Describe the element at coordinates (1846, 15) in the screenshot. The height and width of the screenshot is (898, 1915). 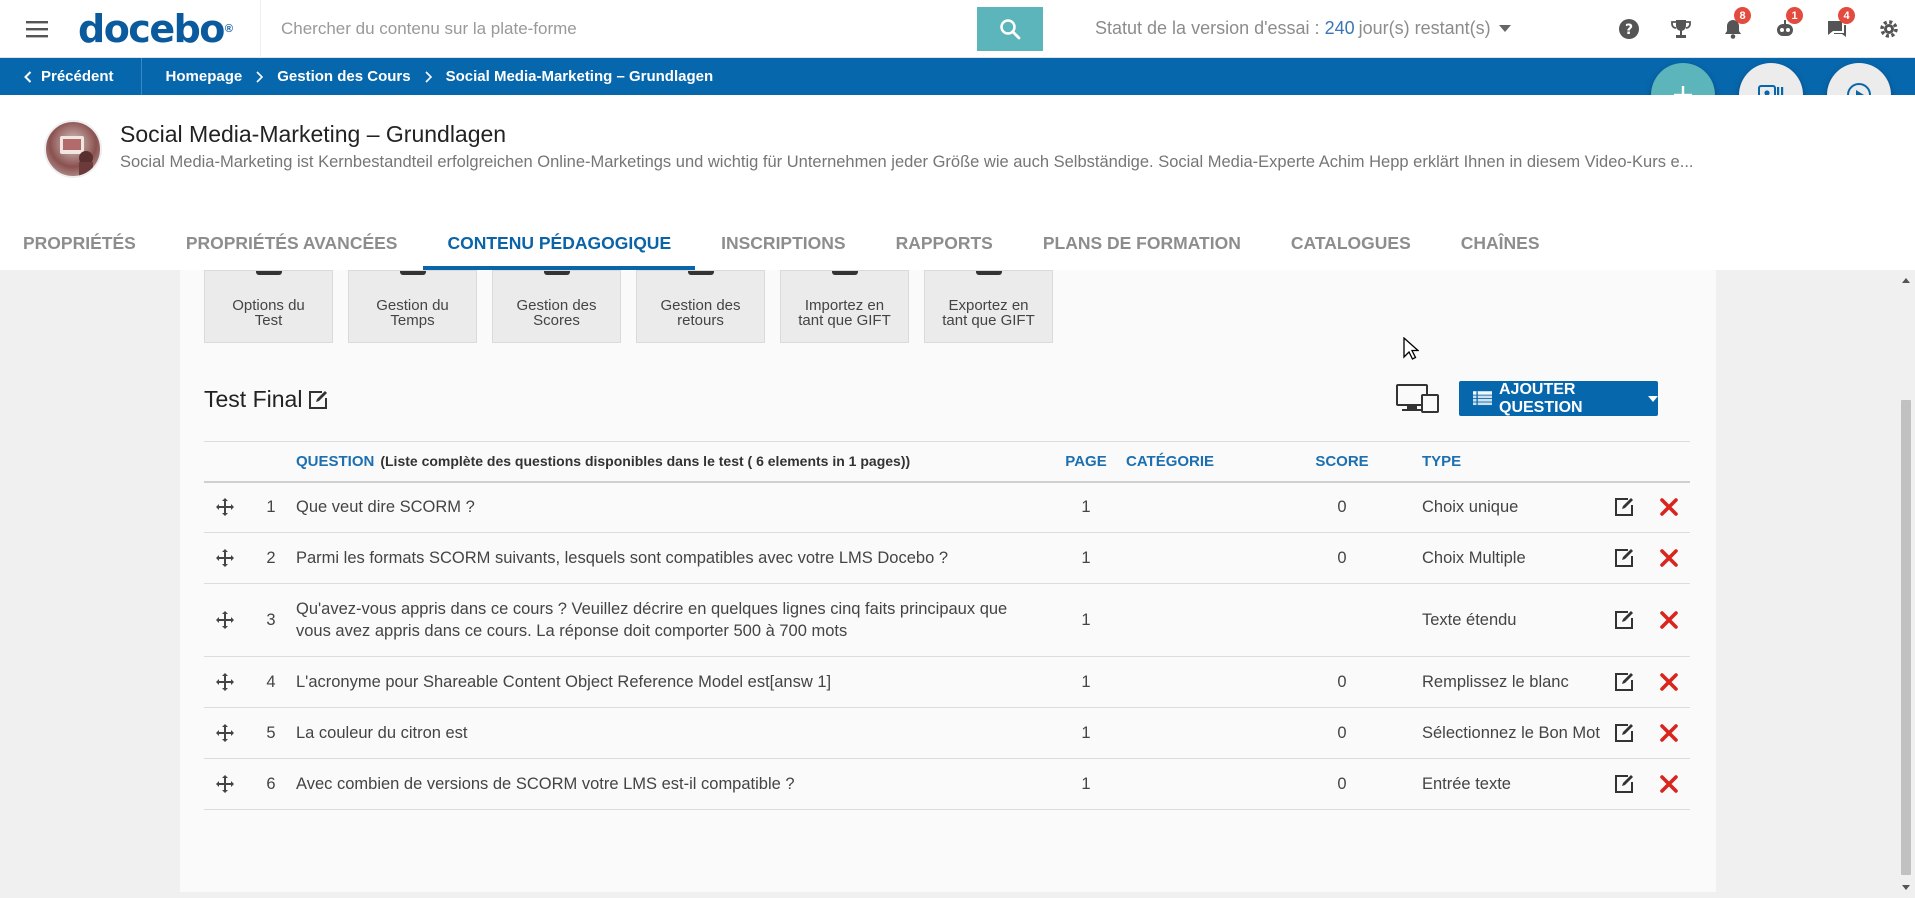
I see `messages-badge: 4` at that location.